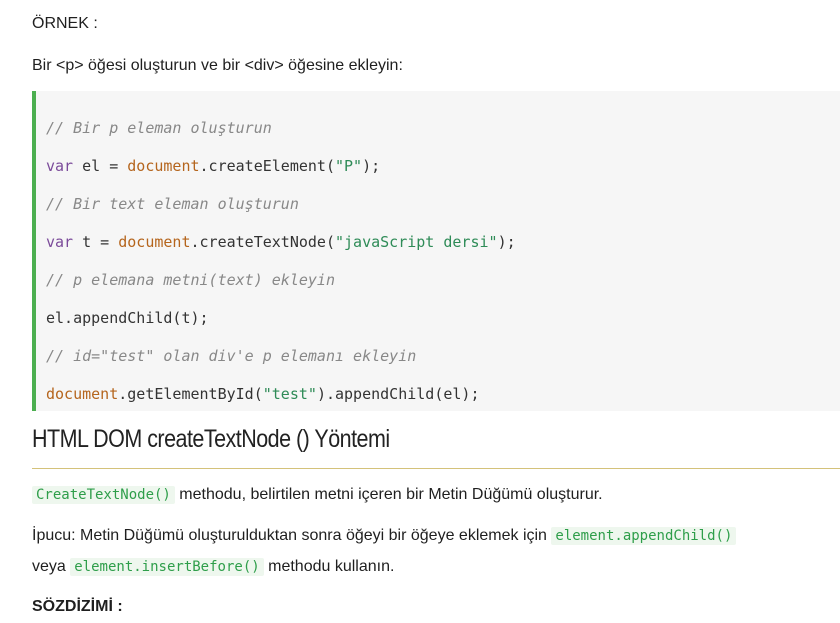 Image resolution: width=840 pixels, height=623 pixels. I want to click on inline-code: CreateTextNode(), so click(103, 495).